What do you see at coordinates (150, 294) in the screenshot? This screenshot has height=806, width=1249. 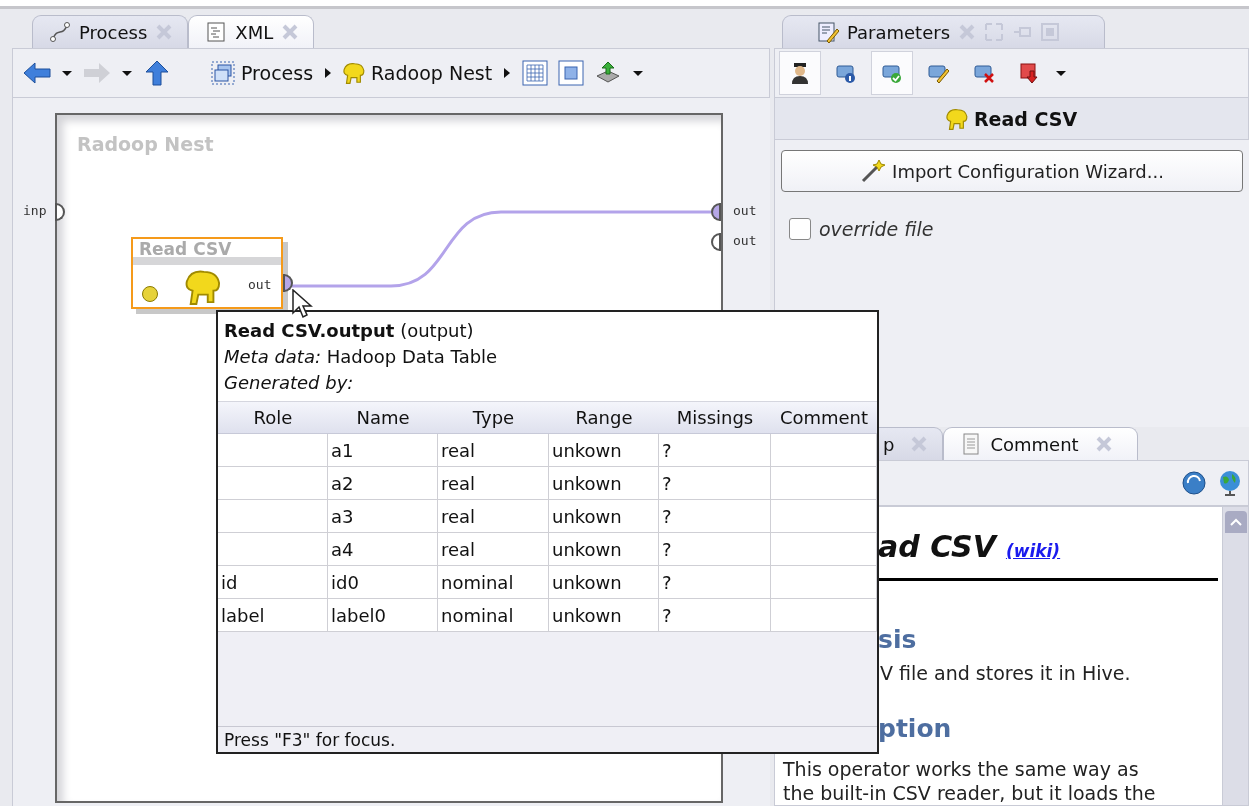 I see `status-icon` at bounding box center [150, 294].